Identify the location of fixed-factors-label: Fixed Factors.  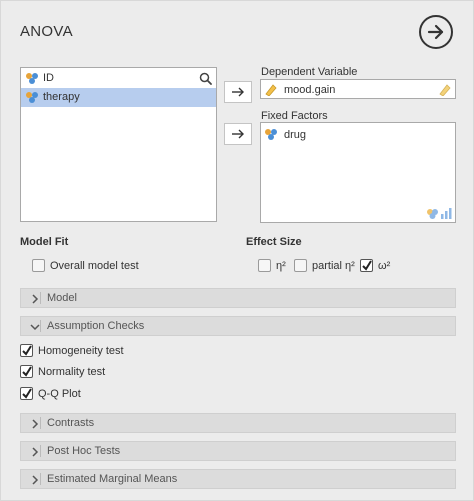
(294, 116).